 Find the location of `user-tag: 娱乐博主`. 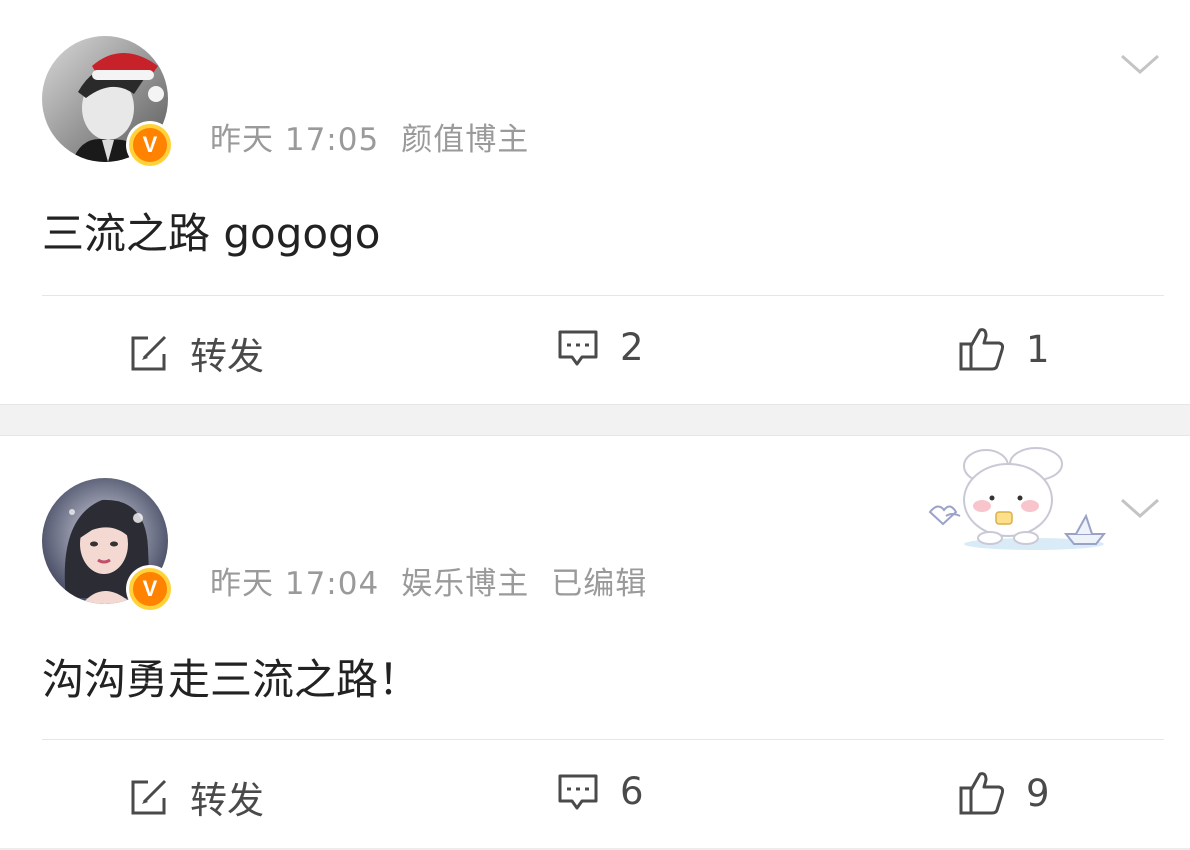

user-tag: 娱乐博主 is located at coordinates (465, 584).